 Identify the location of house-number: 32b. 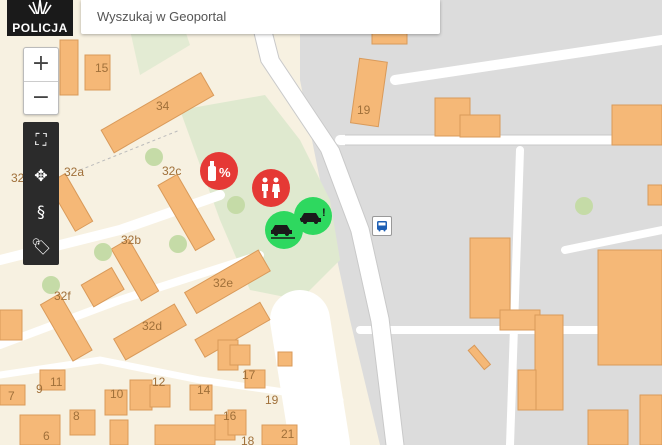
(131, 240).